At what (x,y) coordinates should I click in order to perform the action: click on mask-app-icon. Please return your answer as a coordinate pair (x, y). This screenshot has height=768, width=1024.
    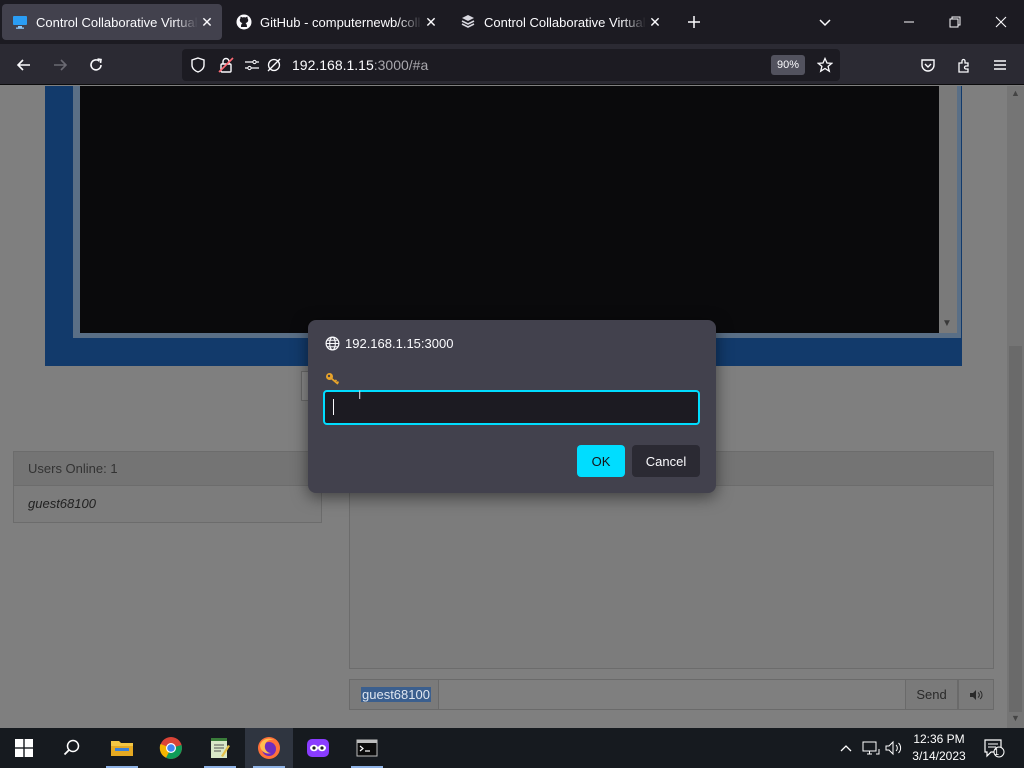
    Looking at the image, I should click on (318, 748).